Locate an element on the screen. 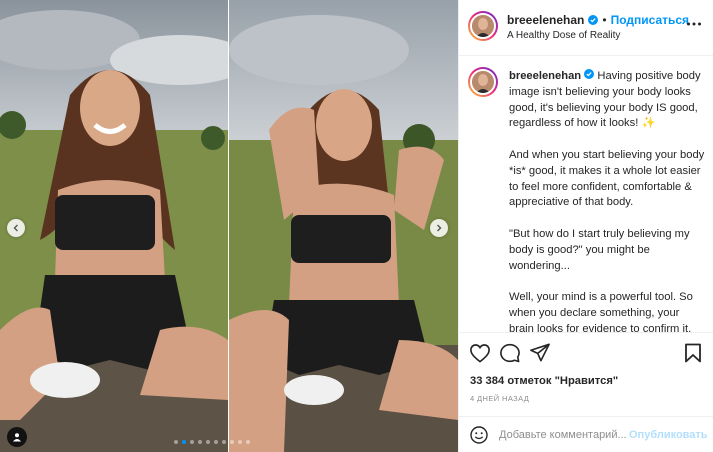 Image resolution: width=713 pixels, height=452 pixels. comment-input is located at coordinates (564, 435).